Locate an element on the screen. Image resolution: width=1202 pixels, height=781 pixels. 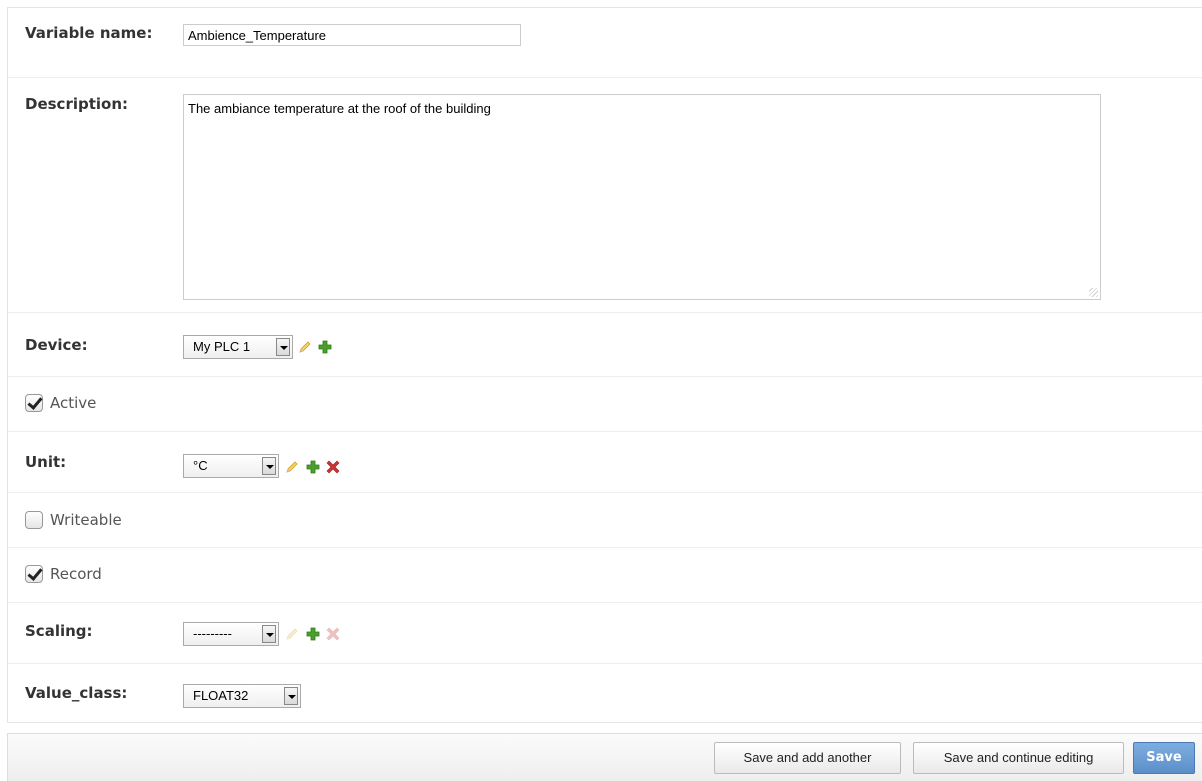
unit-select: °C is located at coordinates (231, 466).